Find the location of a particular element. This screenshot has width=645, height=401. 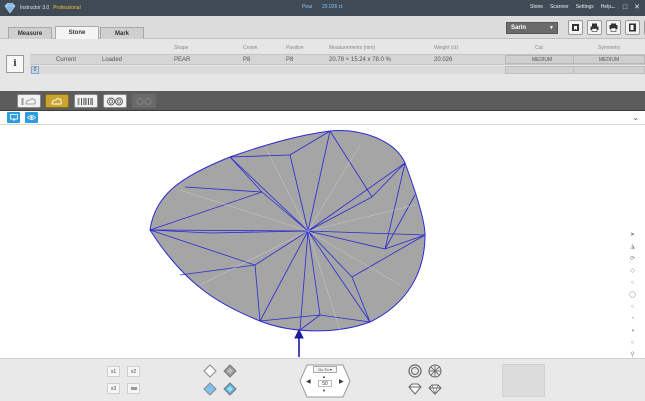

facets-view-icon is located at coordinates (115, 101).